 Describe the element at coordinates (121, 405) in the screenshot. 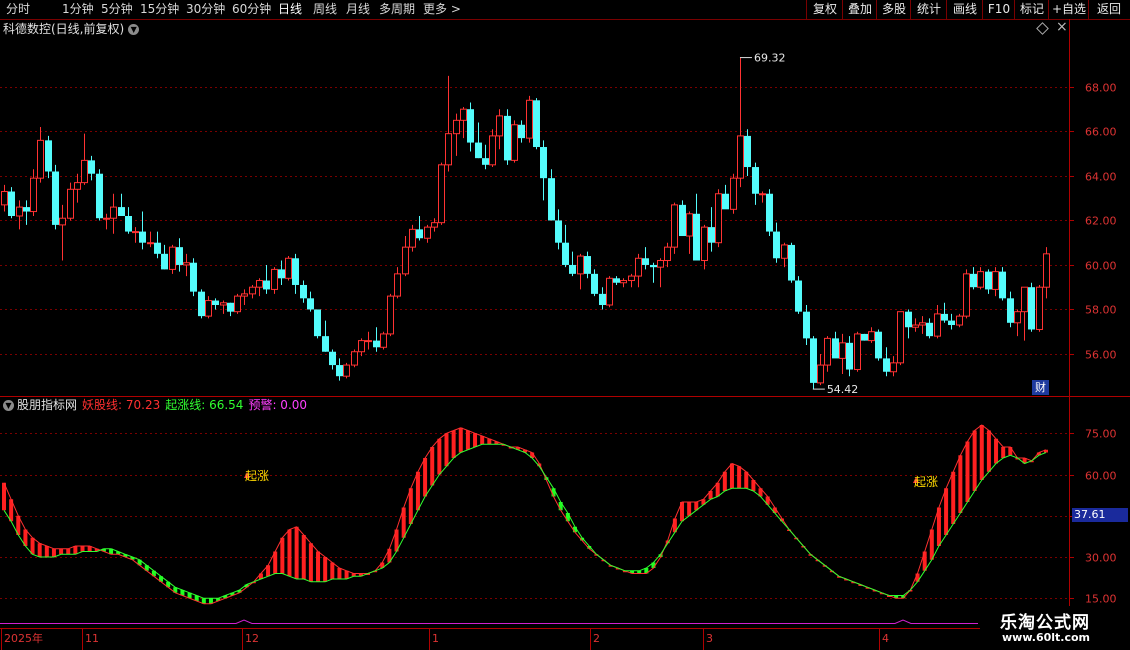

I see `indicator-line1-value: 妖股线: 70.23` at that location.